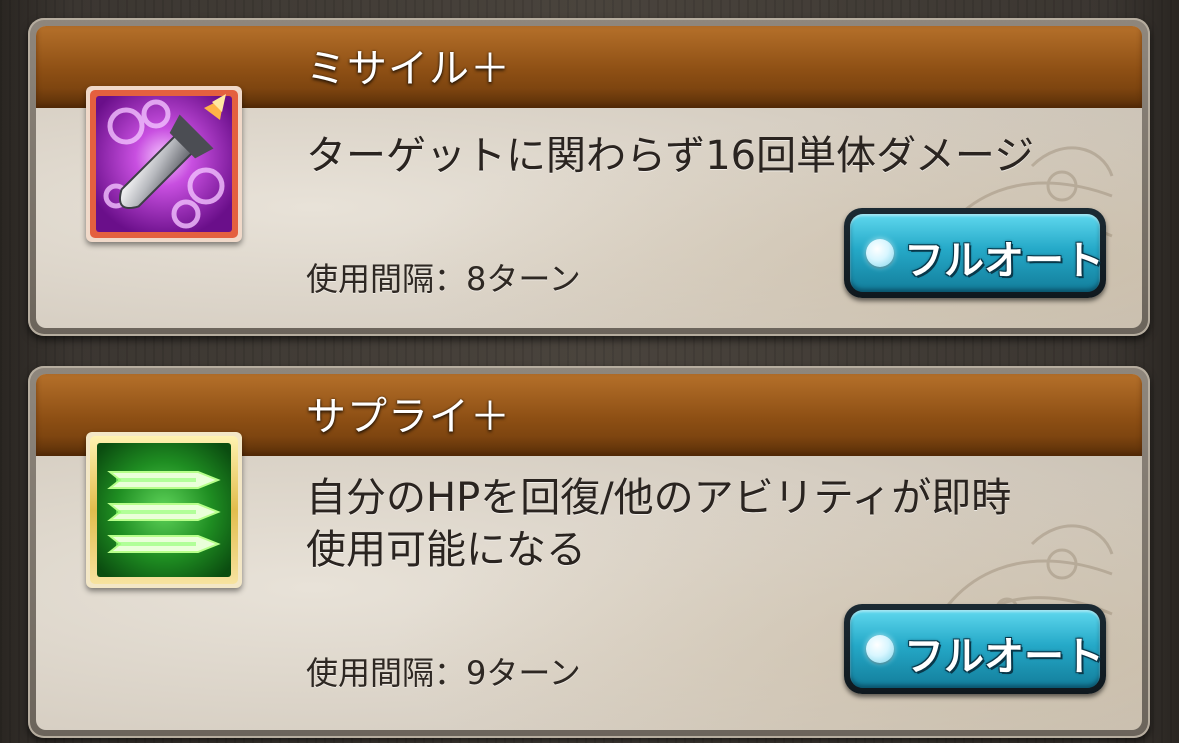 This screenshot has width=1179, height=743. What do you see at coordinates (670, 156) in the screenshot?
I see `ability-description: ターゲットに関わらず16回単体ダメージ` at bounding box center [670, 156].